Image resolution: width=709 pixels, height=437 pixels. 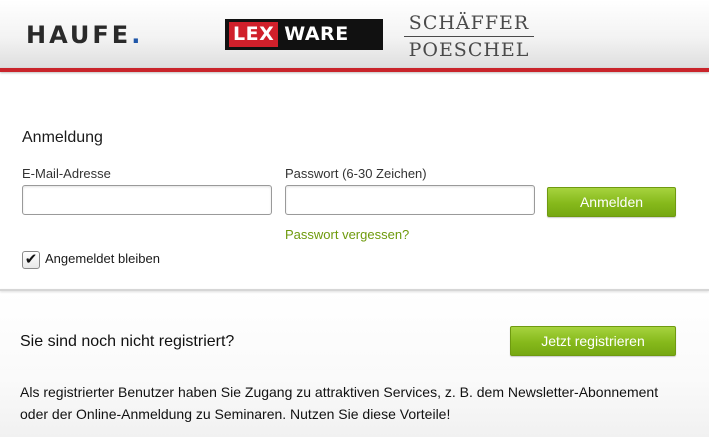 What do you see at coordinates (254, 34) in the screenshot?
I see `lexware-logo-lex: LEX` at bounding box center [254, 34].